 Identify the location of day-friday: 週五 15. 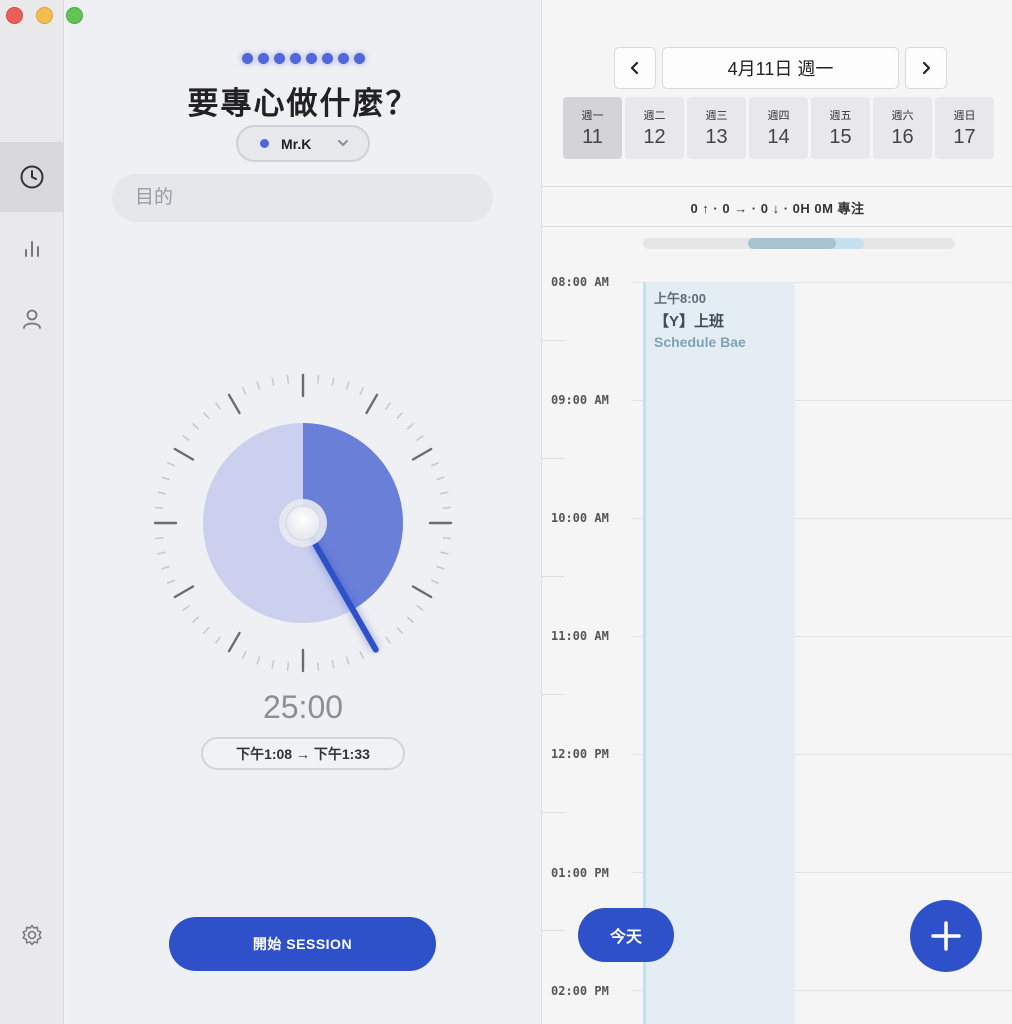
(840, 128).